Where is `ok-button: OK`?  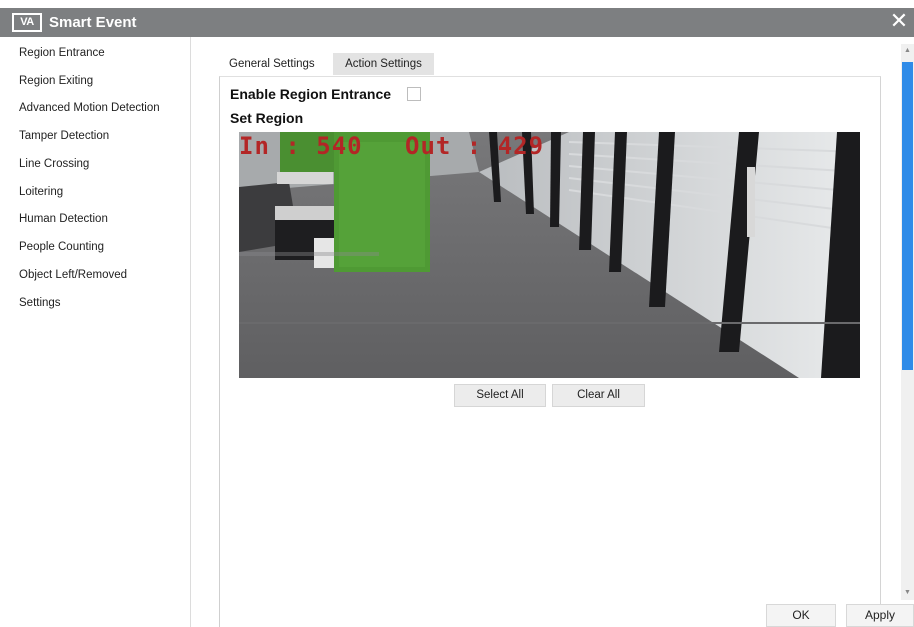 ok-button: OK is located at coordinates (801, 615).